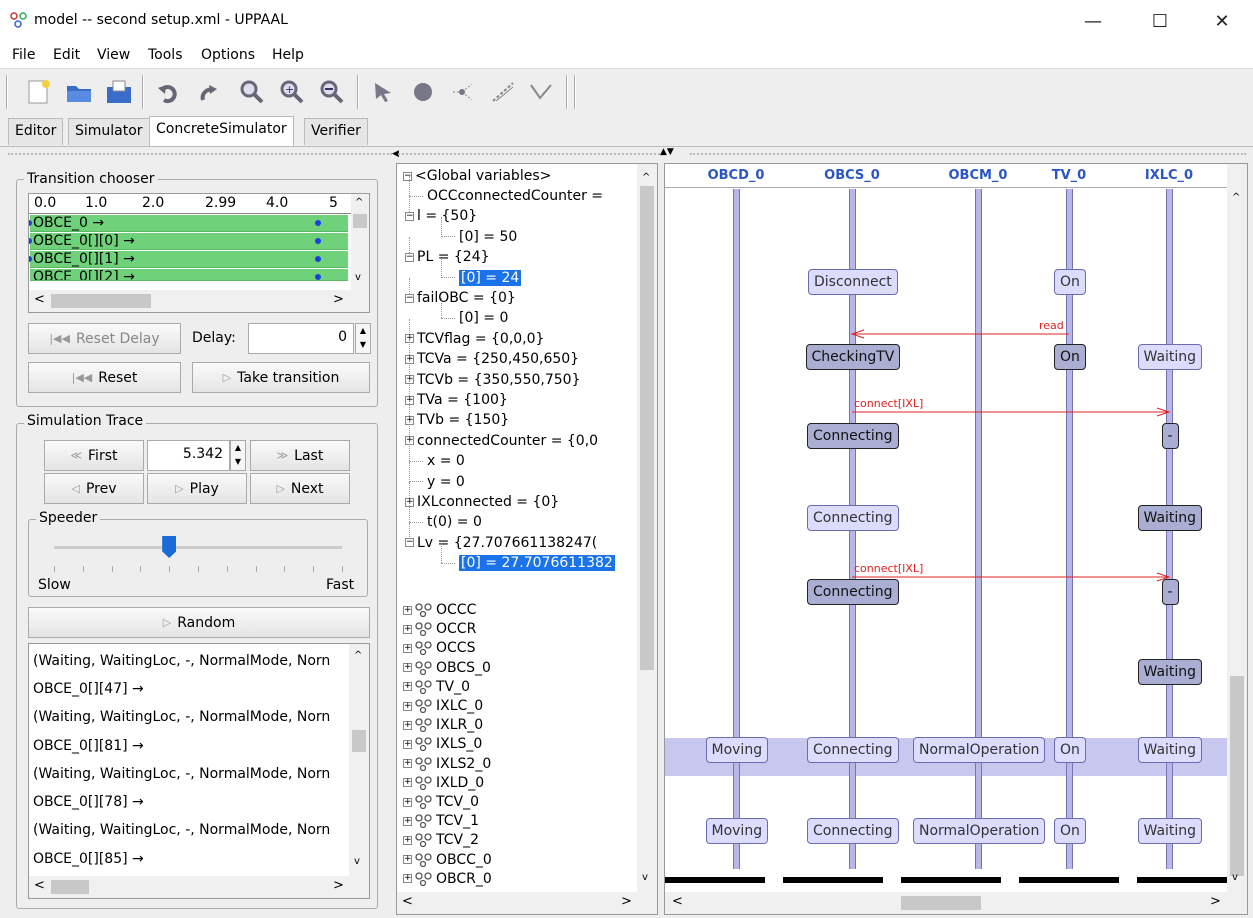 The width and height of the screenshot is (1253, 918). Describe the element at coordinates (479, 237) in the screenshot. I see `tree-node-variable: [0] = 50` at that location.